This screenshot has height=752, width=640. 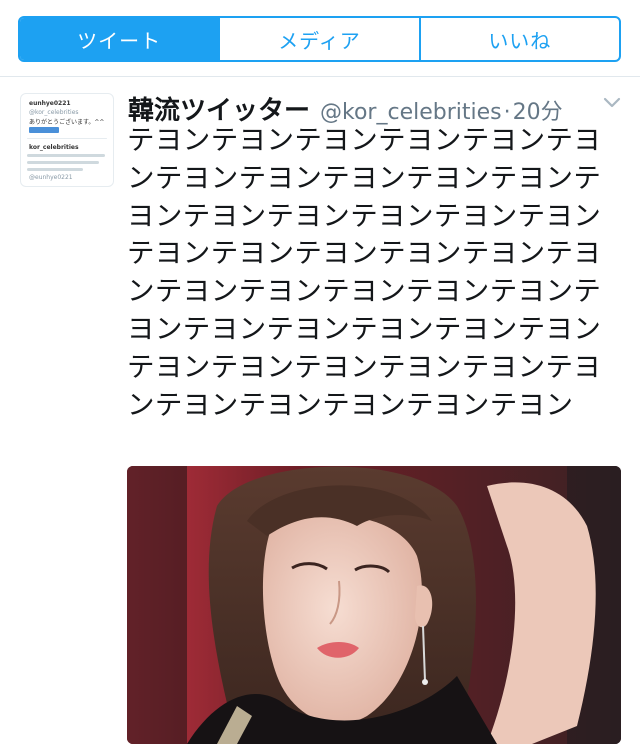 I want to click on thumb-user2: kor_celebrities, so click(x=54, y=147).